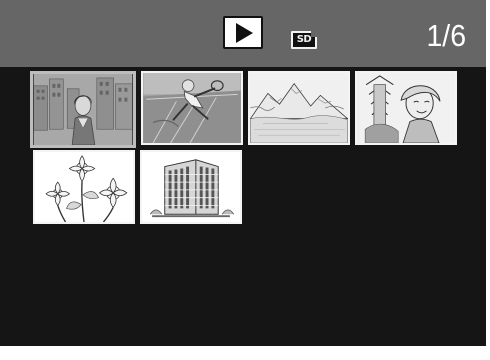  I want to click on building-image, so click(191, 187).